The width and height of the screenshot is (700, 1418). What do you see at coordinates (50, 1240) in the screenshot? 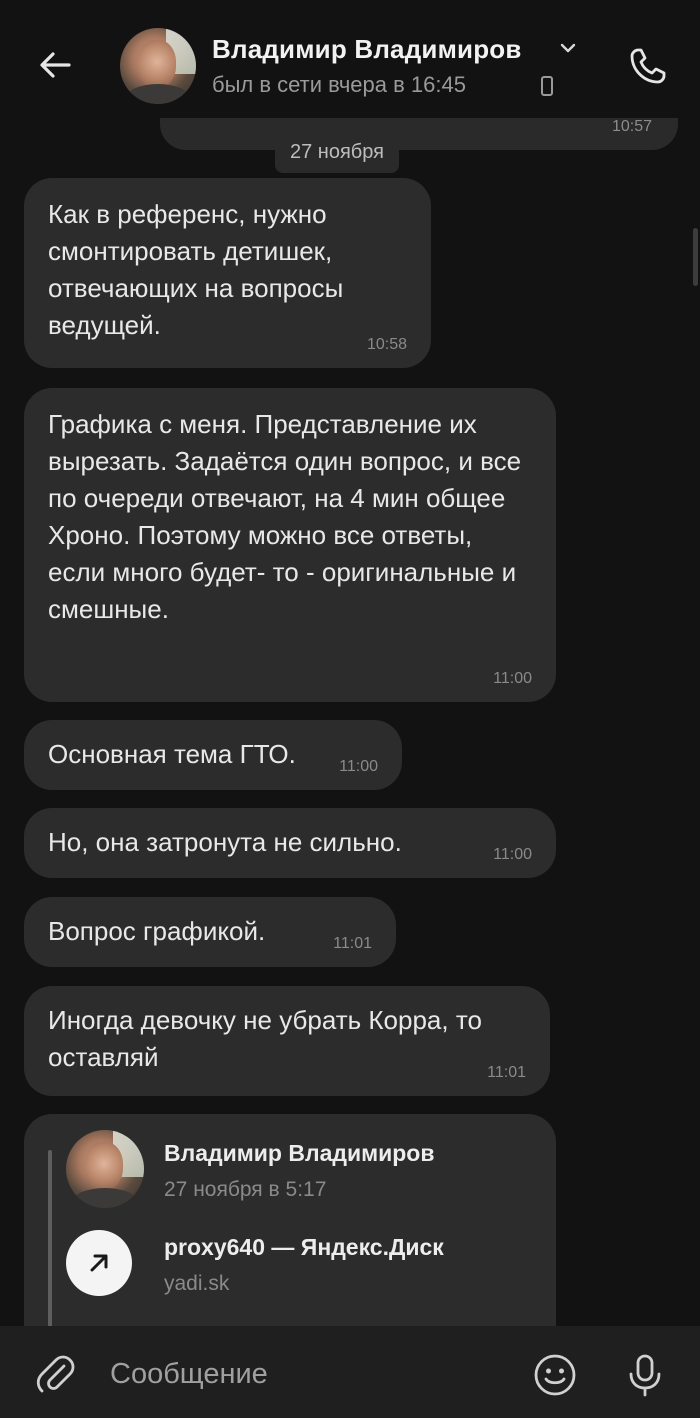
I see `forward-indicator-bar` at bounding box center [50, 1240].